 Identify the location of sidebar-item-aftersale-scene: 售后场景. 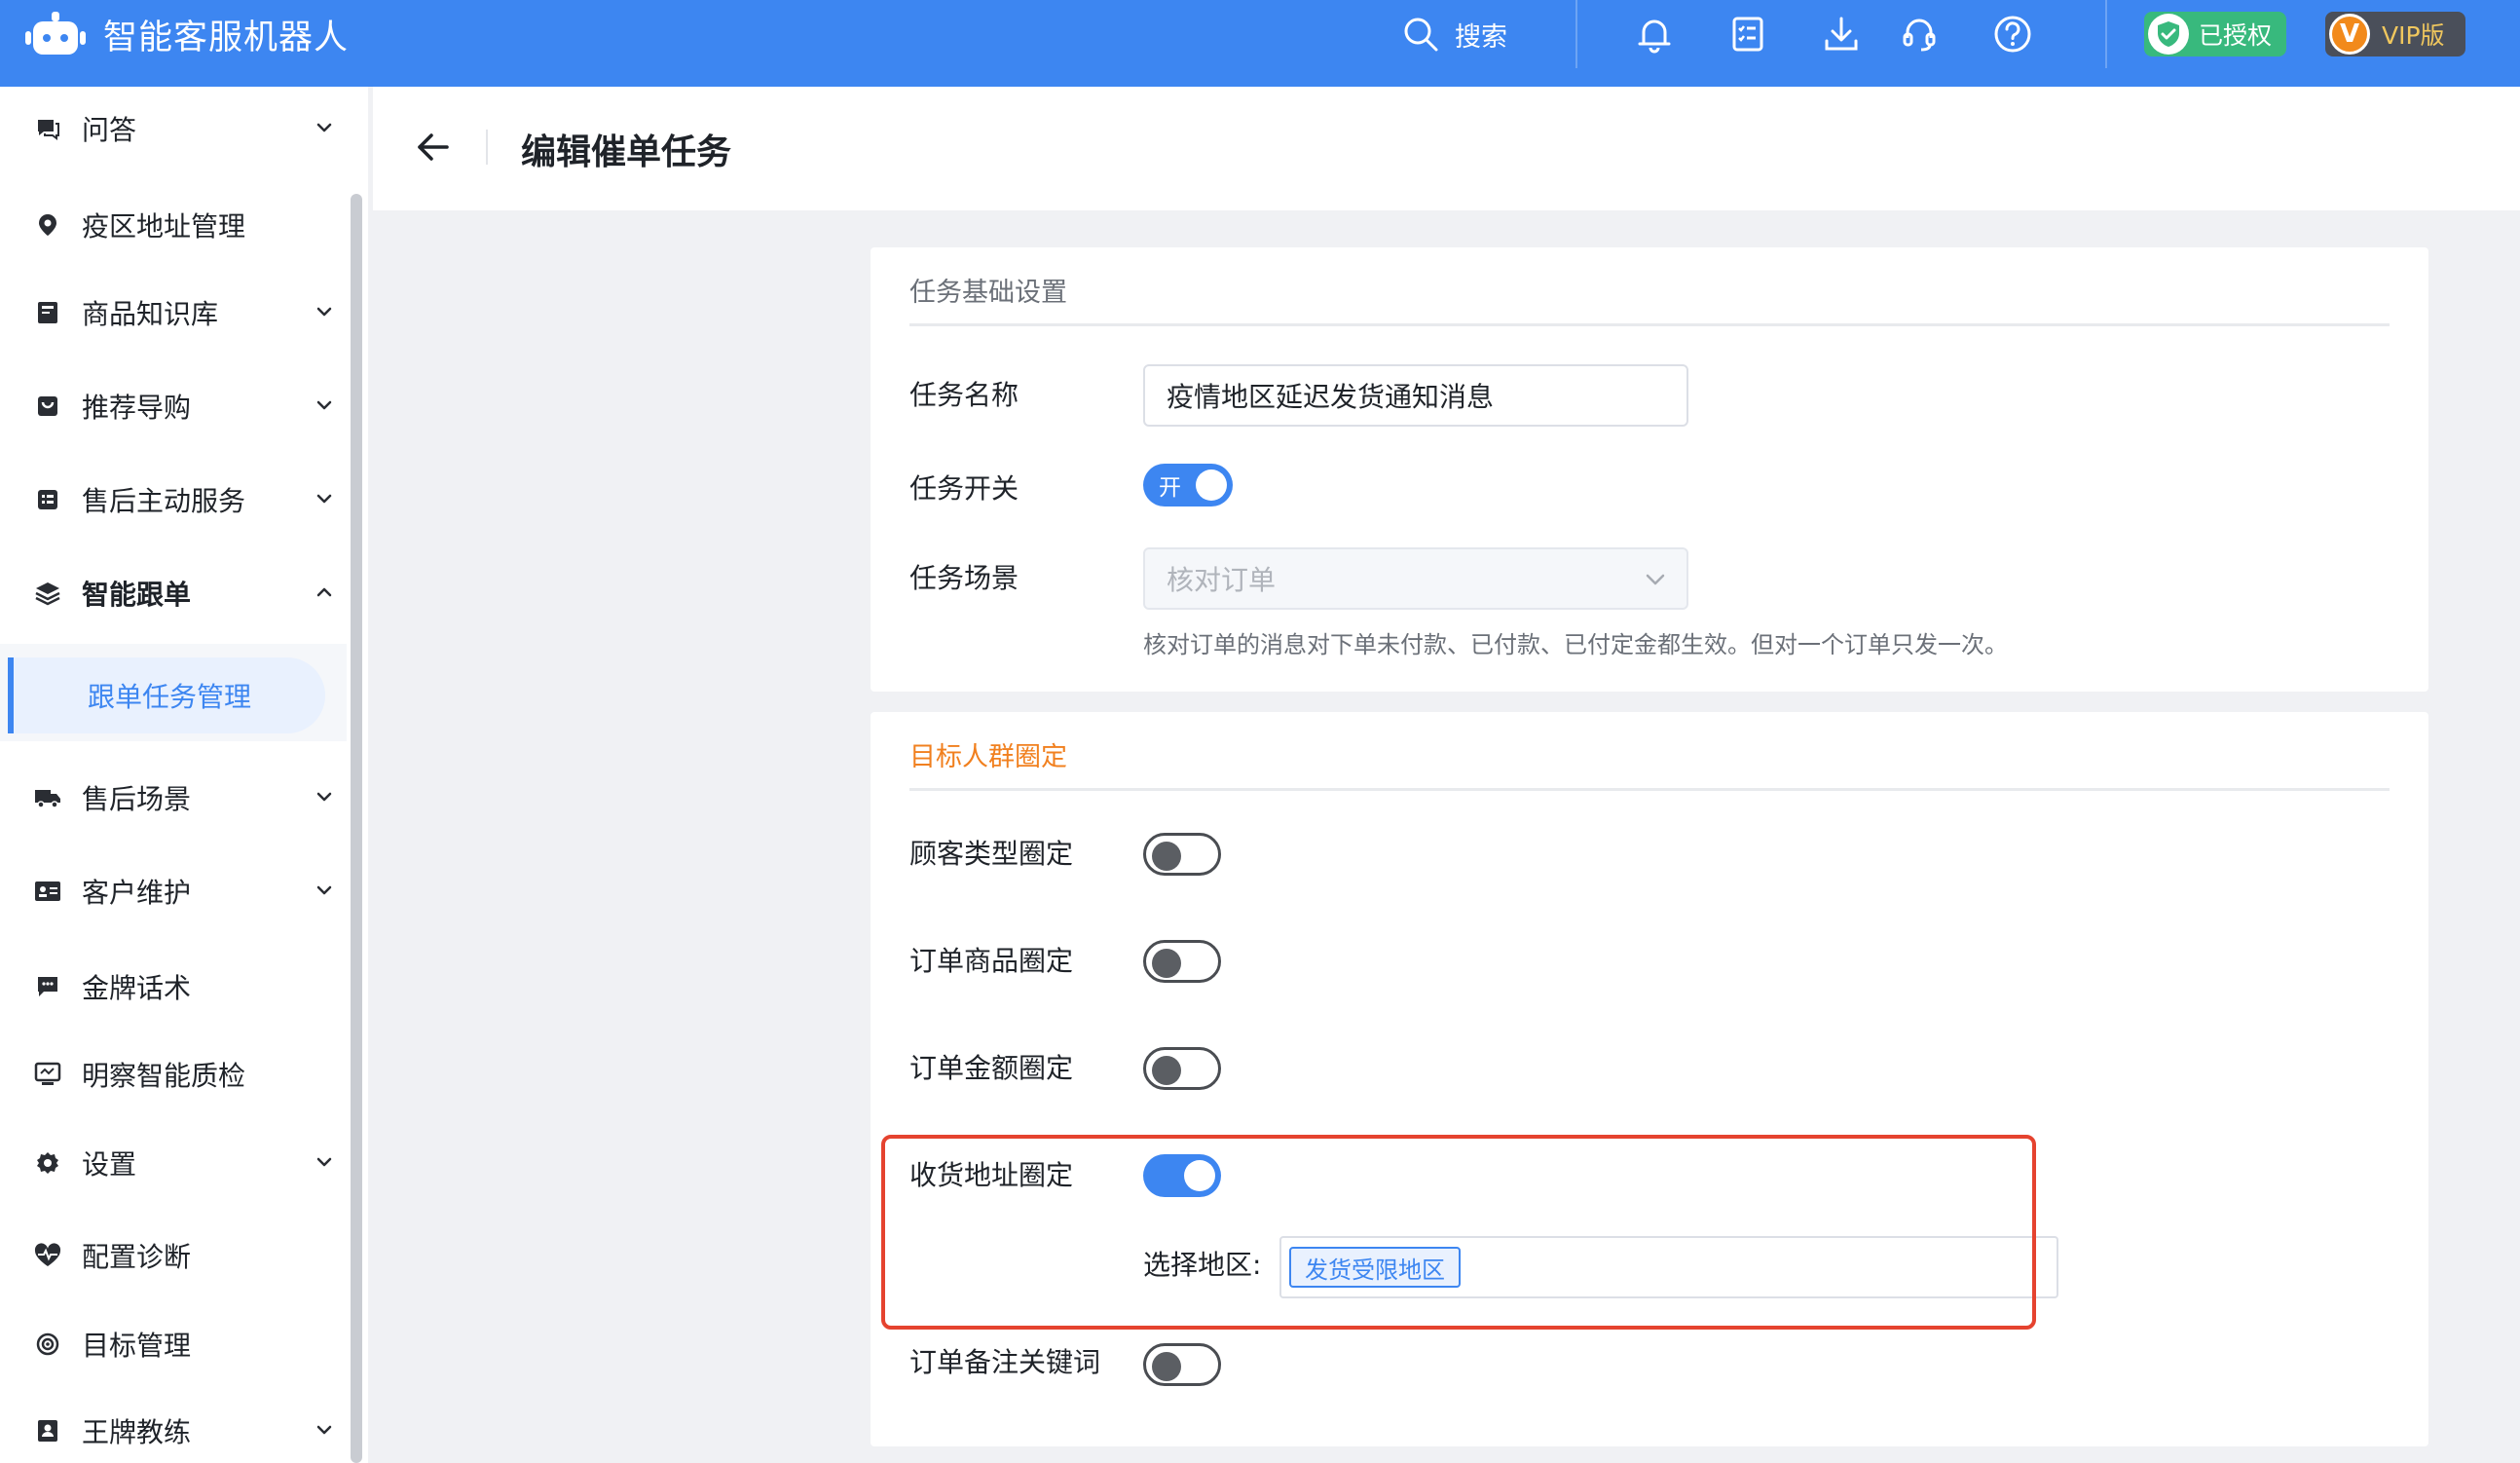
(173, 798).